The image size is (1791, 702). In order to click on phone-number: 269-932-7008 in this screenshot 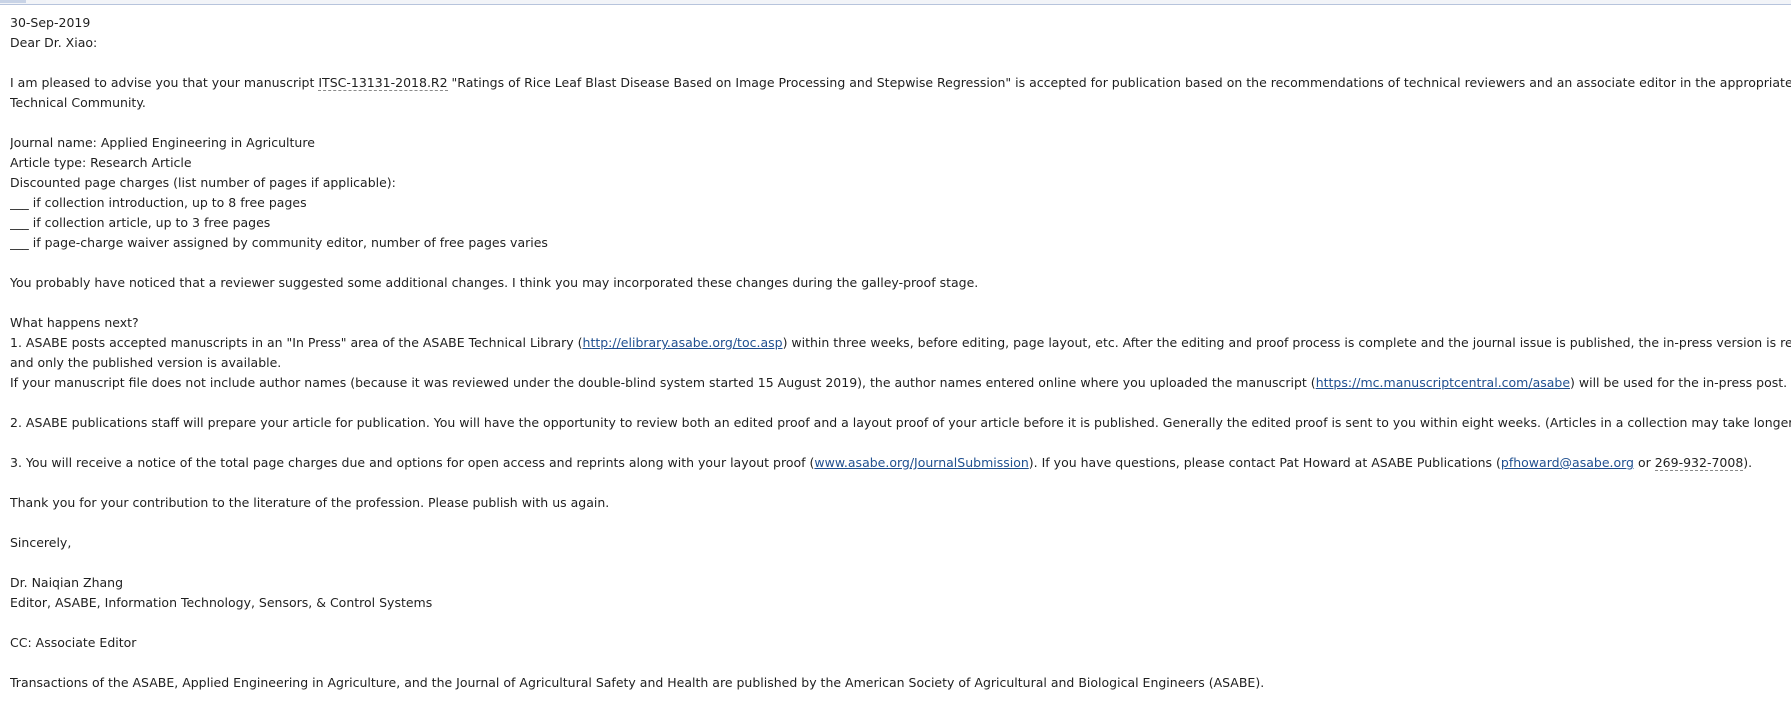, I will do `click(1699, 463)`.